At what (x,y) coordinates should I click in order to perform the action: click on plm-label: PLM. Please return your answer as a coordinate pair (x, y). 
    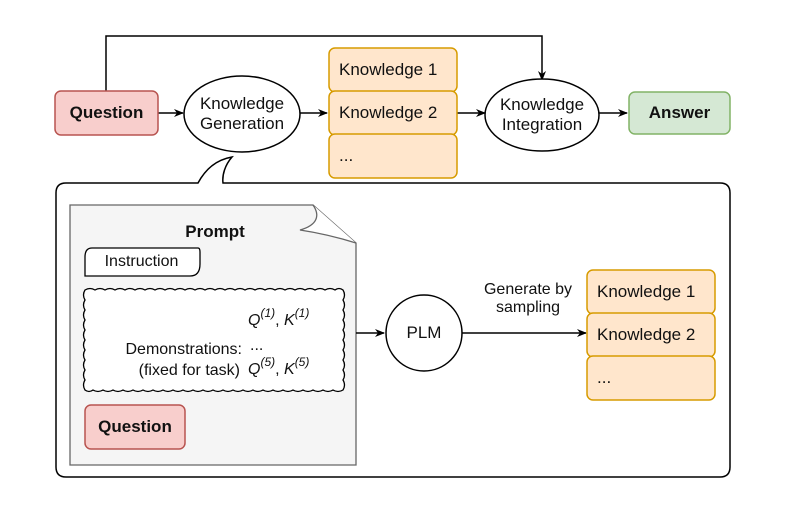
    Looking at the image, I should click on (424, 333).